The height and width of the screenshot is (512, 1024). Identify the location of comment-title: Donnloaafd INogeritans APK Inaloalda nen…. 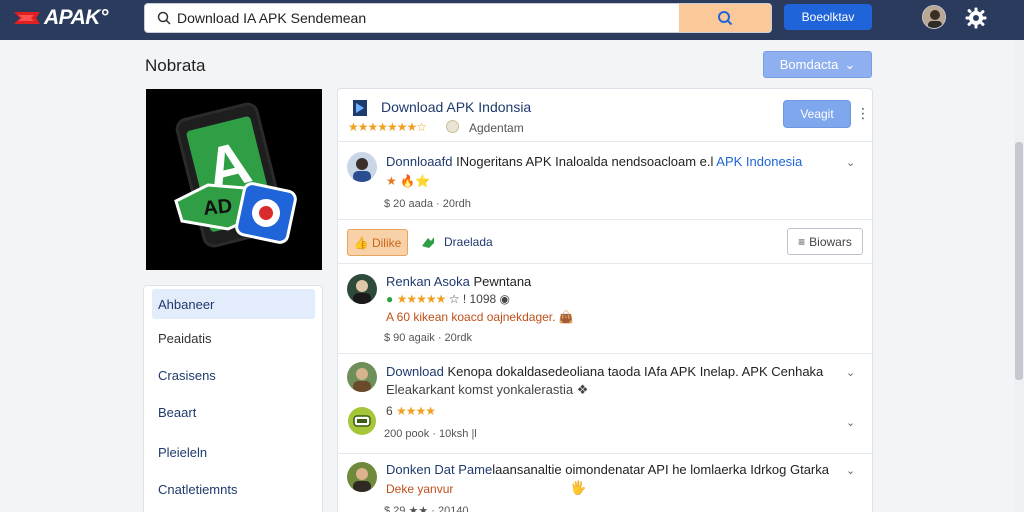
(594, 161).